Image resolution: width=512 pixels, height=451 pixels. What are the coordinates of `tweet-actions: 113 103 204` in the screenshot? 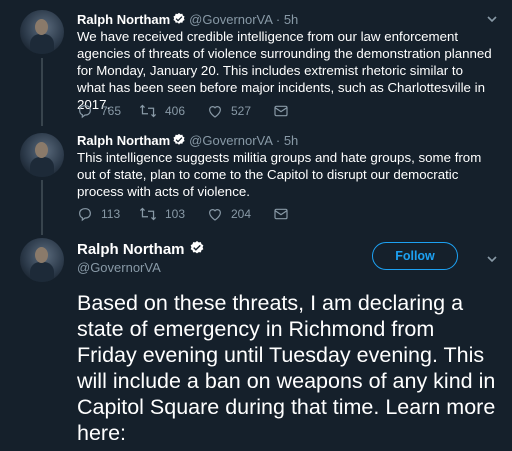 It's located at (227, 215).